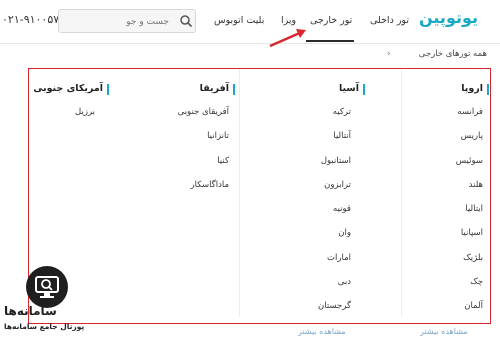  What do you see at coordinates (334, 168) in the screenshot?
I see `destination-link: استانبول` at bounding box center [334, 168].